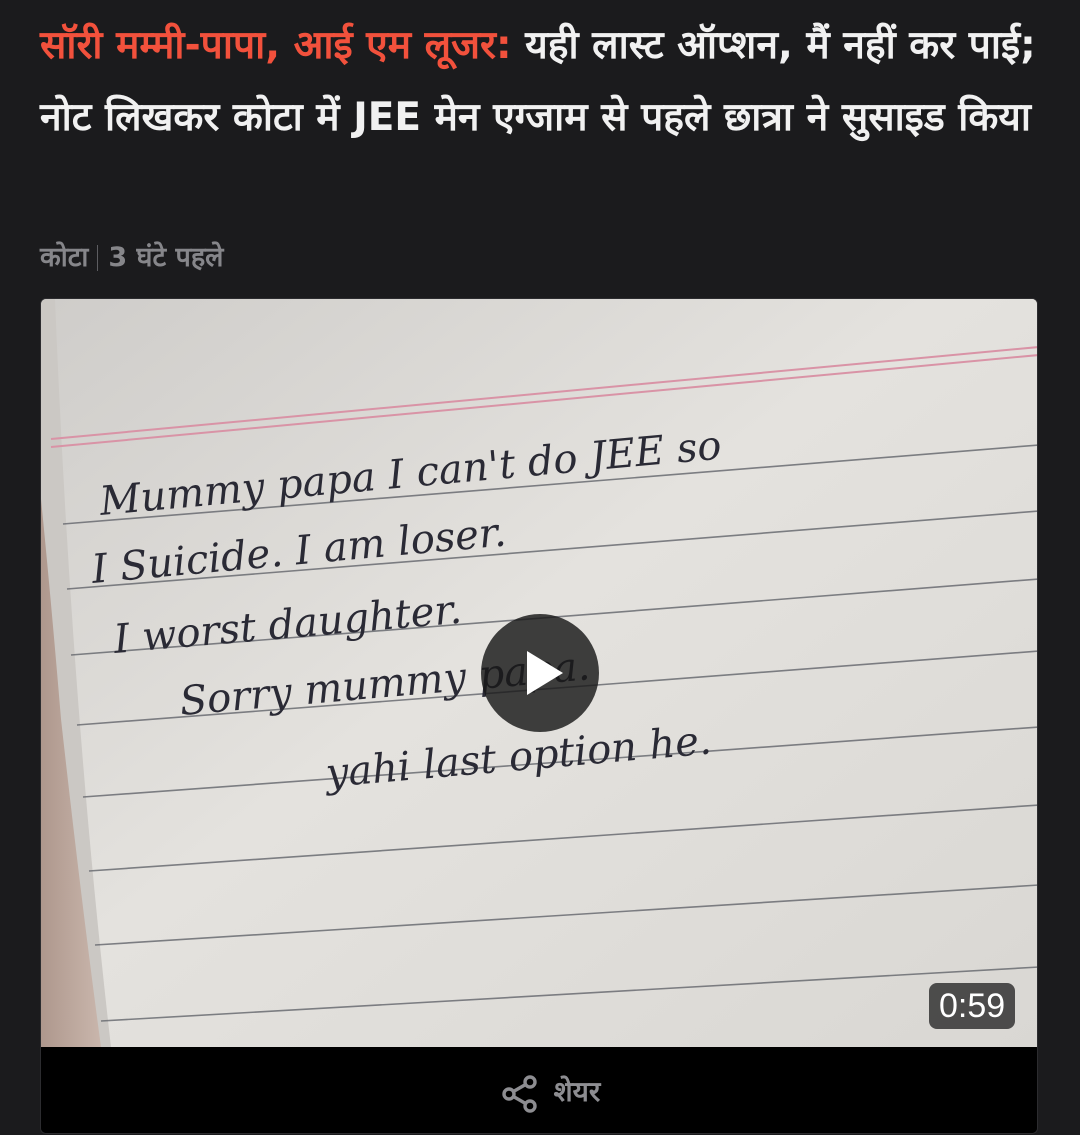  What do you see at coordinates (64, 257) in the screenshot?
I see `location-label: कोटा` at bounding box center [64, 257].